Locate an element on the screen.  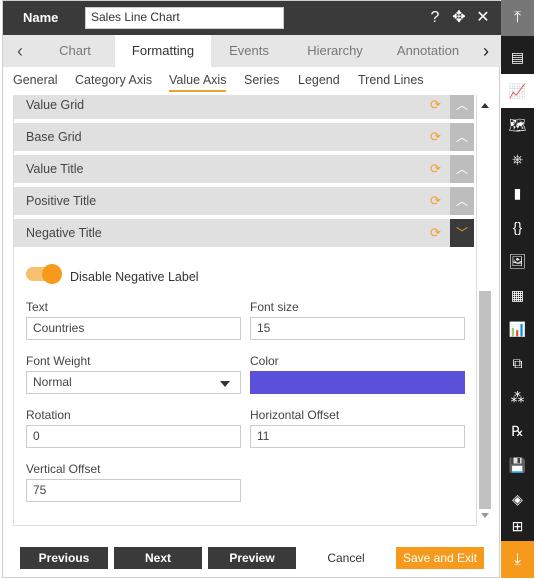
code-icon: {} is located at coordinates (517, 227).